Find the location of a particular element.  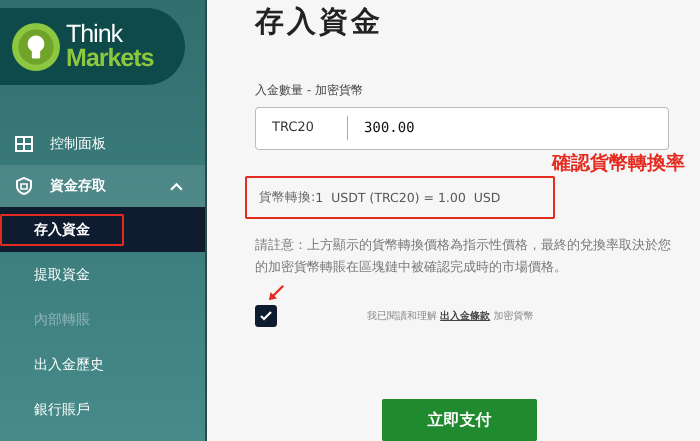

annotation-text: 確認貨幣轉換率 is located at coordinates (618, 163).